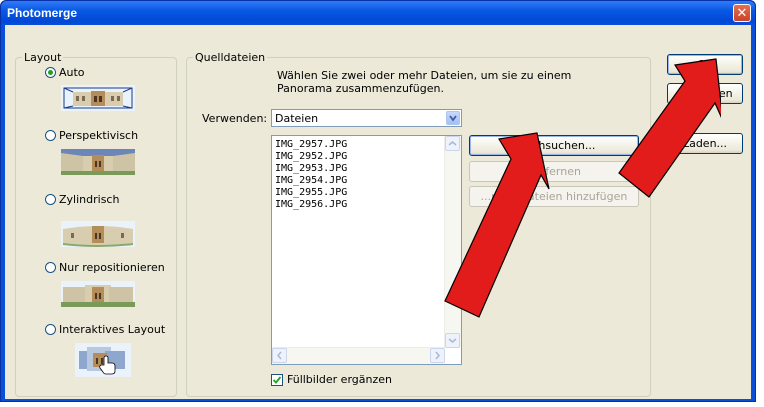 This screenshot has height=407, width=764. What do you see at coordinates (311, 180) in the screenshot?
I see `list-item: IMG_2954.JPG` at bounding box center [311, 180].